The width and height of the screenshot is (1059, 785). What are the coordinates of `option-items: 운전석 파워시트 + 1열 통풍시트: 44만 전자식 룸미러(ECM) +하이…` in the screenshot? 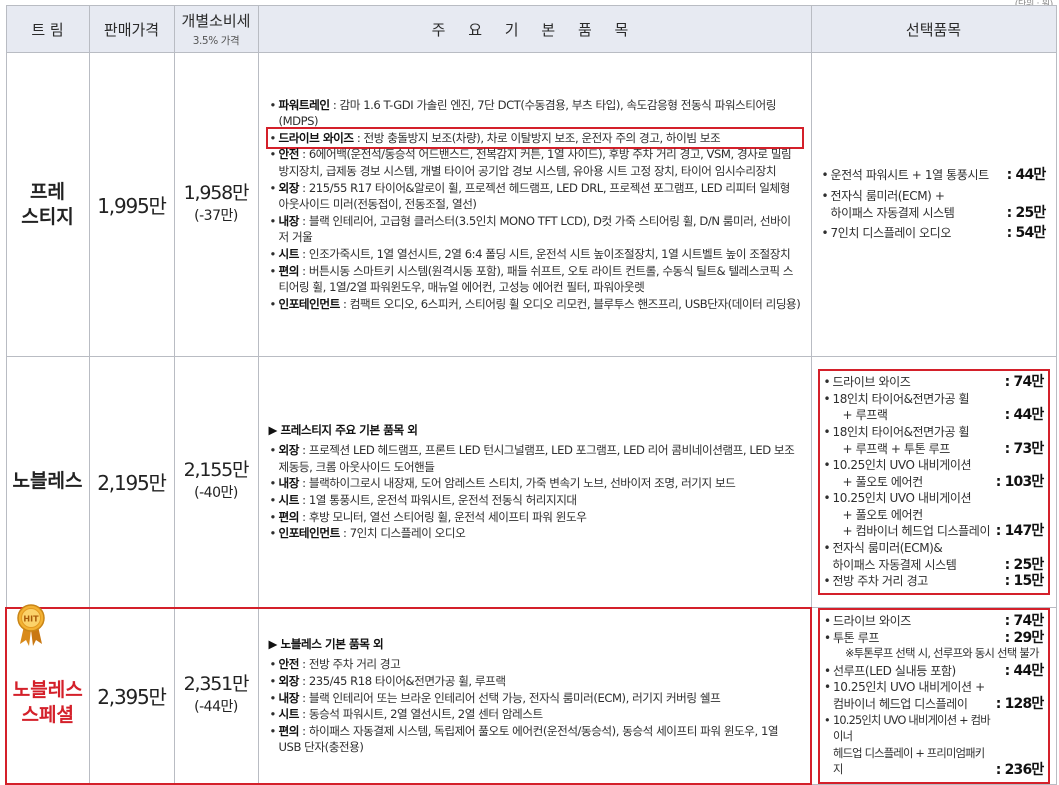 It's located at (933, 204).